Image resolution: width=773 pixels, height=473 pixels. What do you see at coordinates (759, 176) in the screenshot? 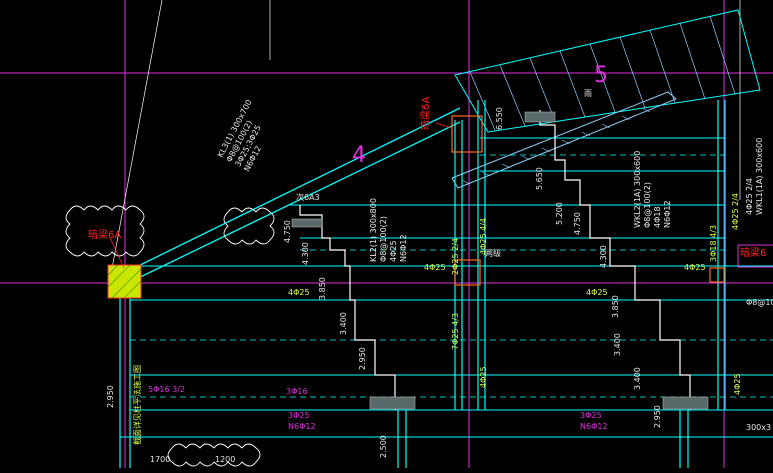
I see `wkl1-line1: WKL1(1A) 300x600` at bounding box center [759, 176].